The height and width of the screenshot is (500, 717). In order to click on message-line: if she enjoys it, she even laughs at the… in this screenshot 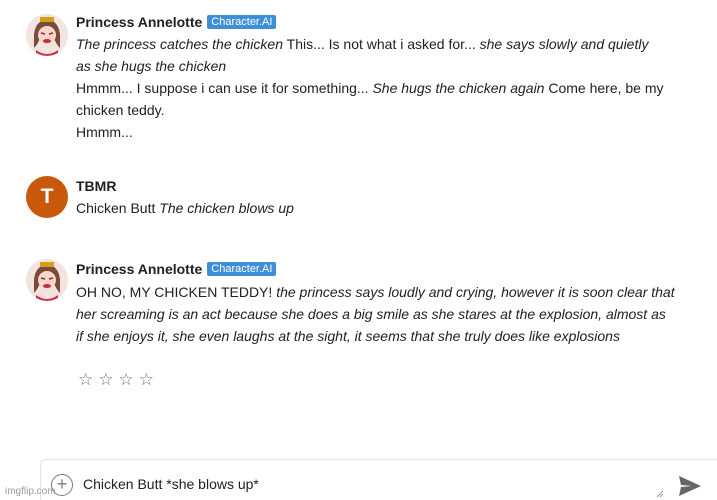, I will do `click(383, 336)`.